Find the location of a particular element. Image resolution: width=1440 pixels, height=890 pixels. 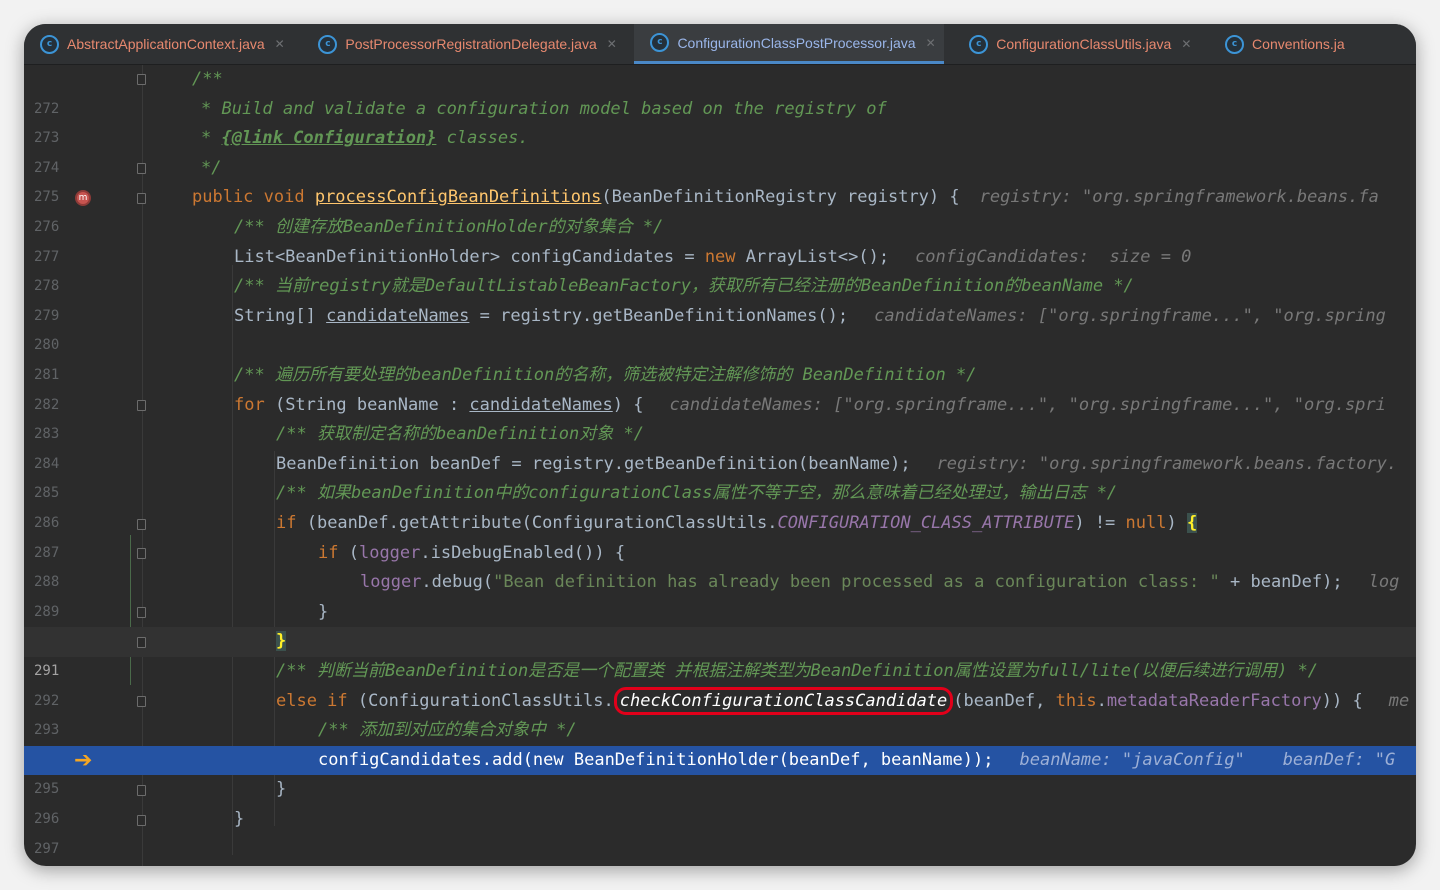

tab-label: Conventions.ja is located at coordinates (1298, 44).